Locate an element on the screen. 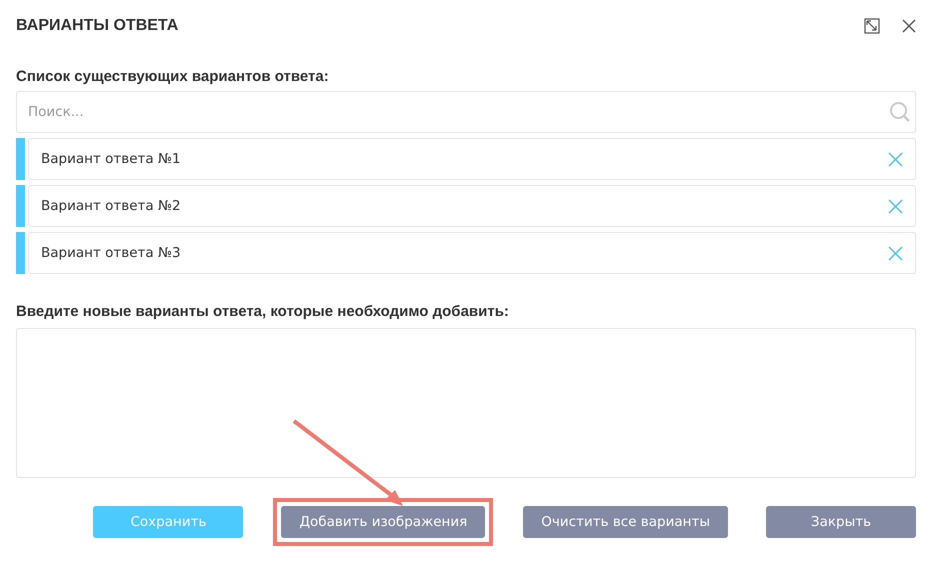  dialog-title: ВАРИАНТЫ ОТВЕТА is located at coordinates (97, 26).